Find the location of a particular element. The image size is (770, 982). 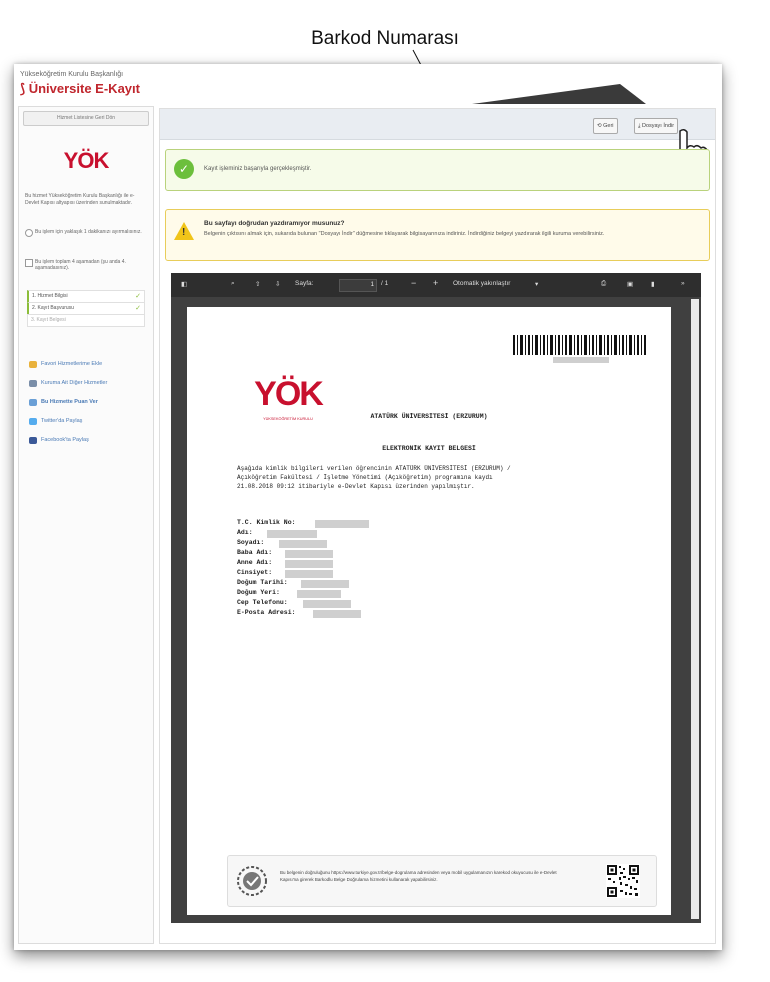

tools-icon: » is located at coordinates (683, 283).